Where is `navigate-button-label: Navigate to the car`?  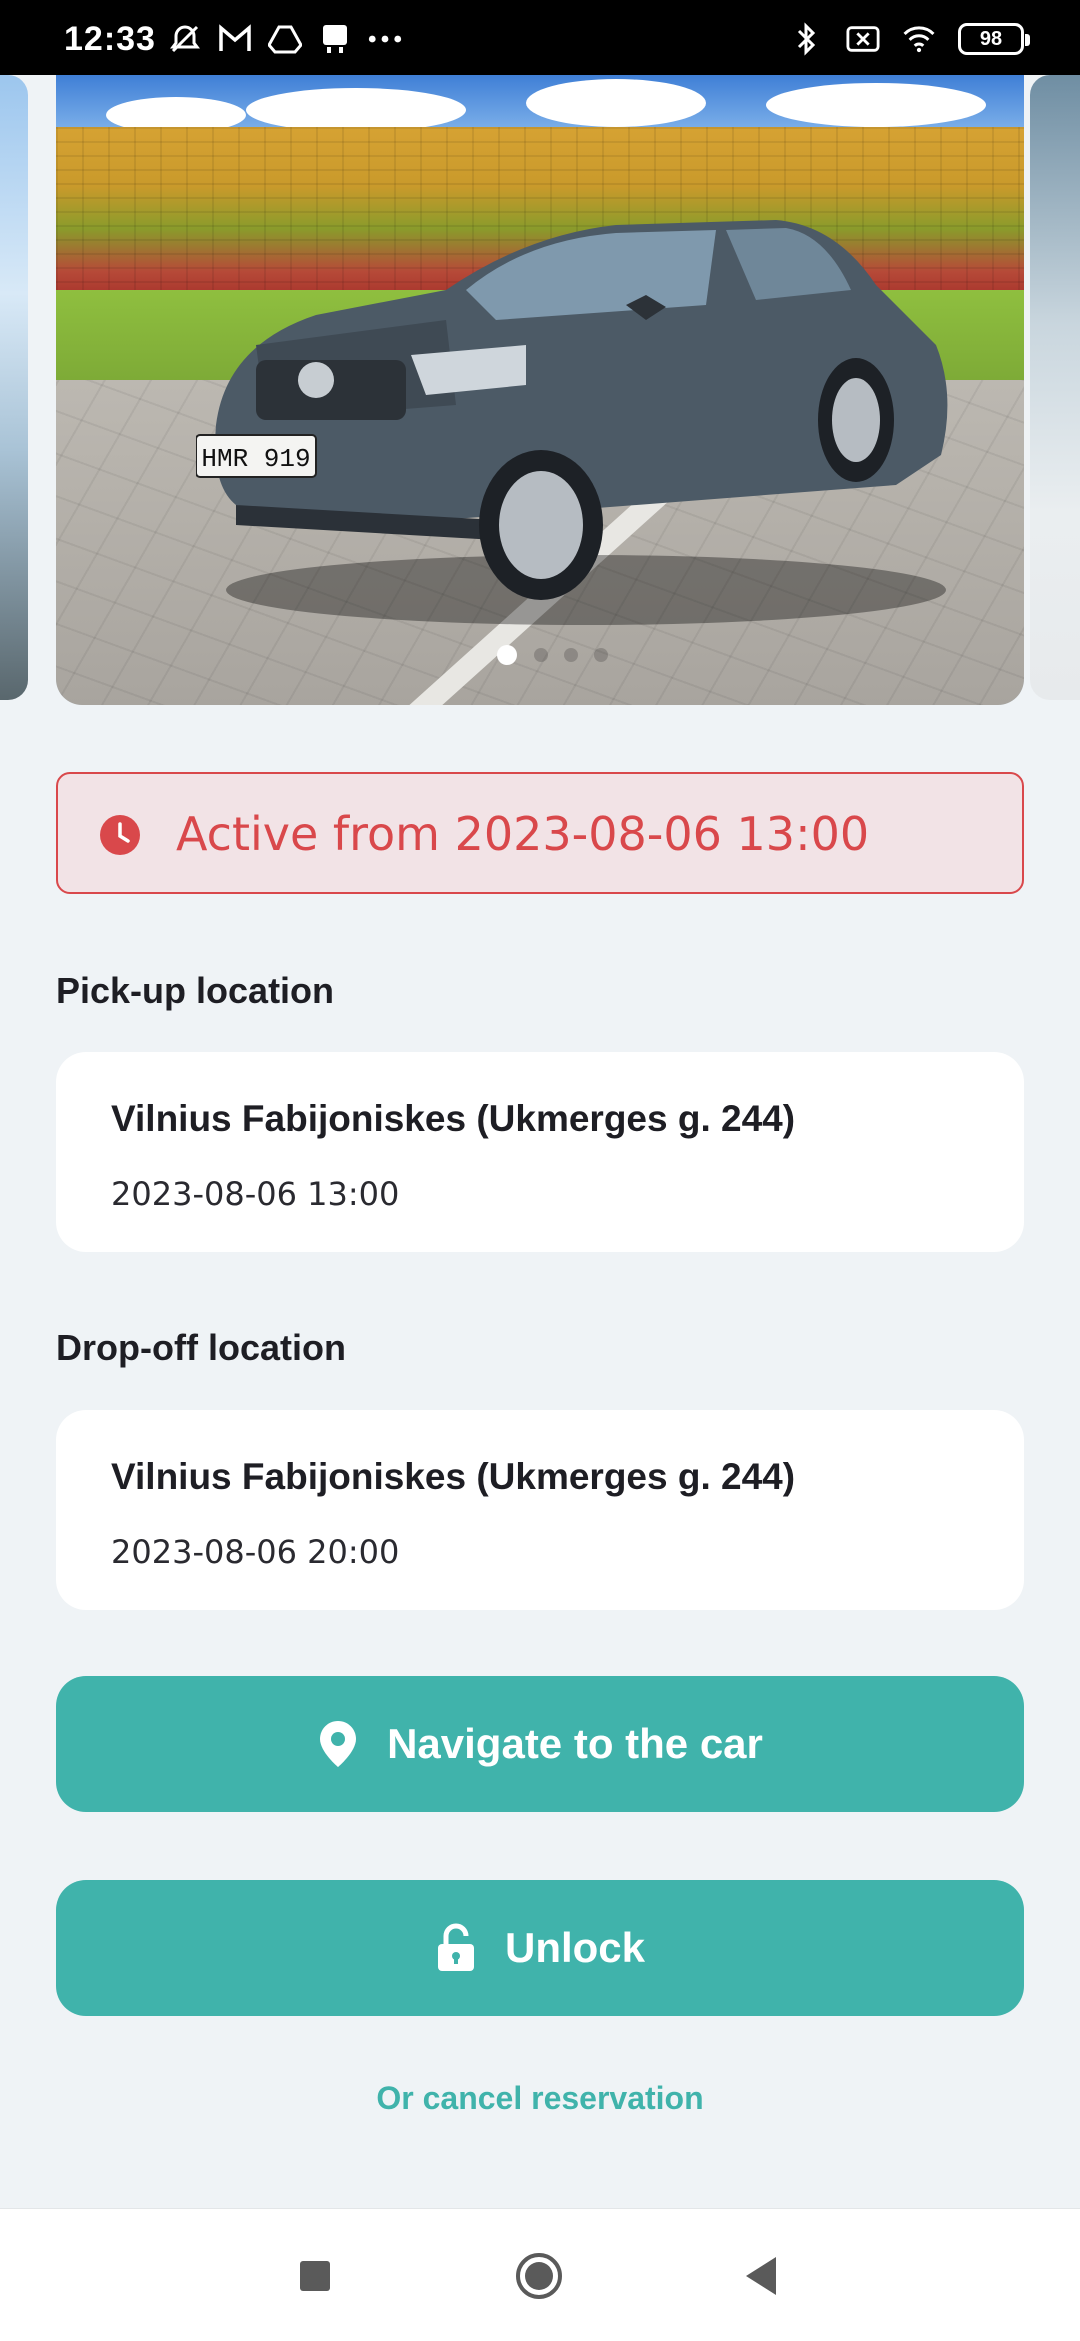
navigate-button-label: Navigate to the car is located at coordinates (575, 1743).